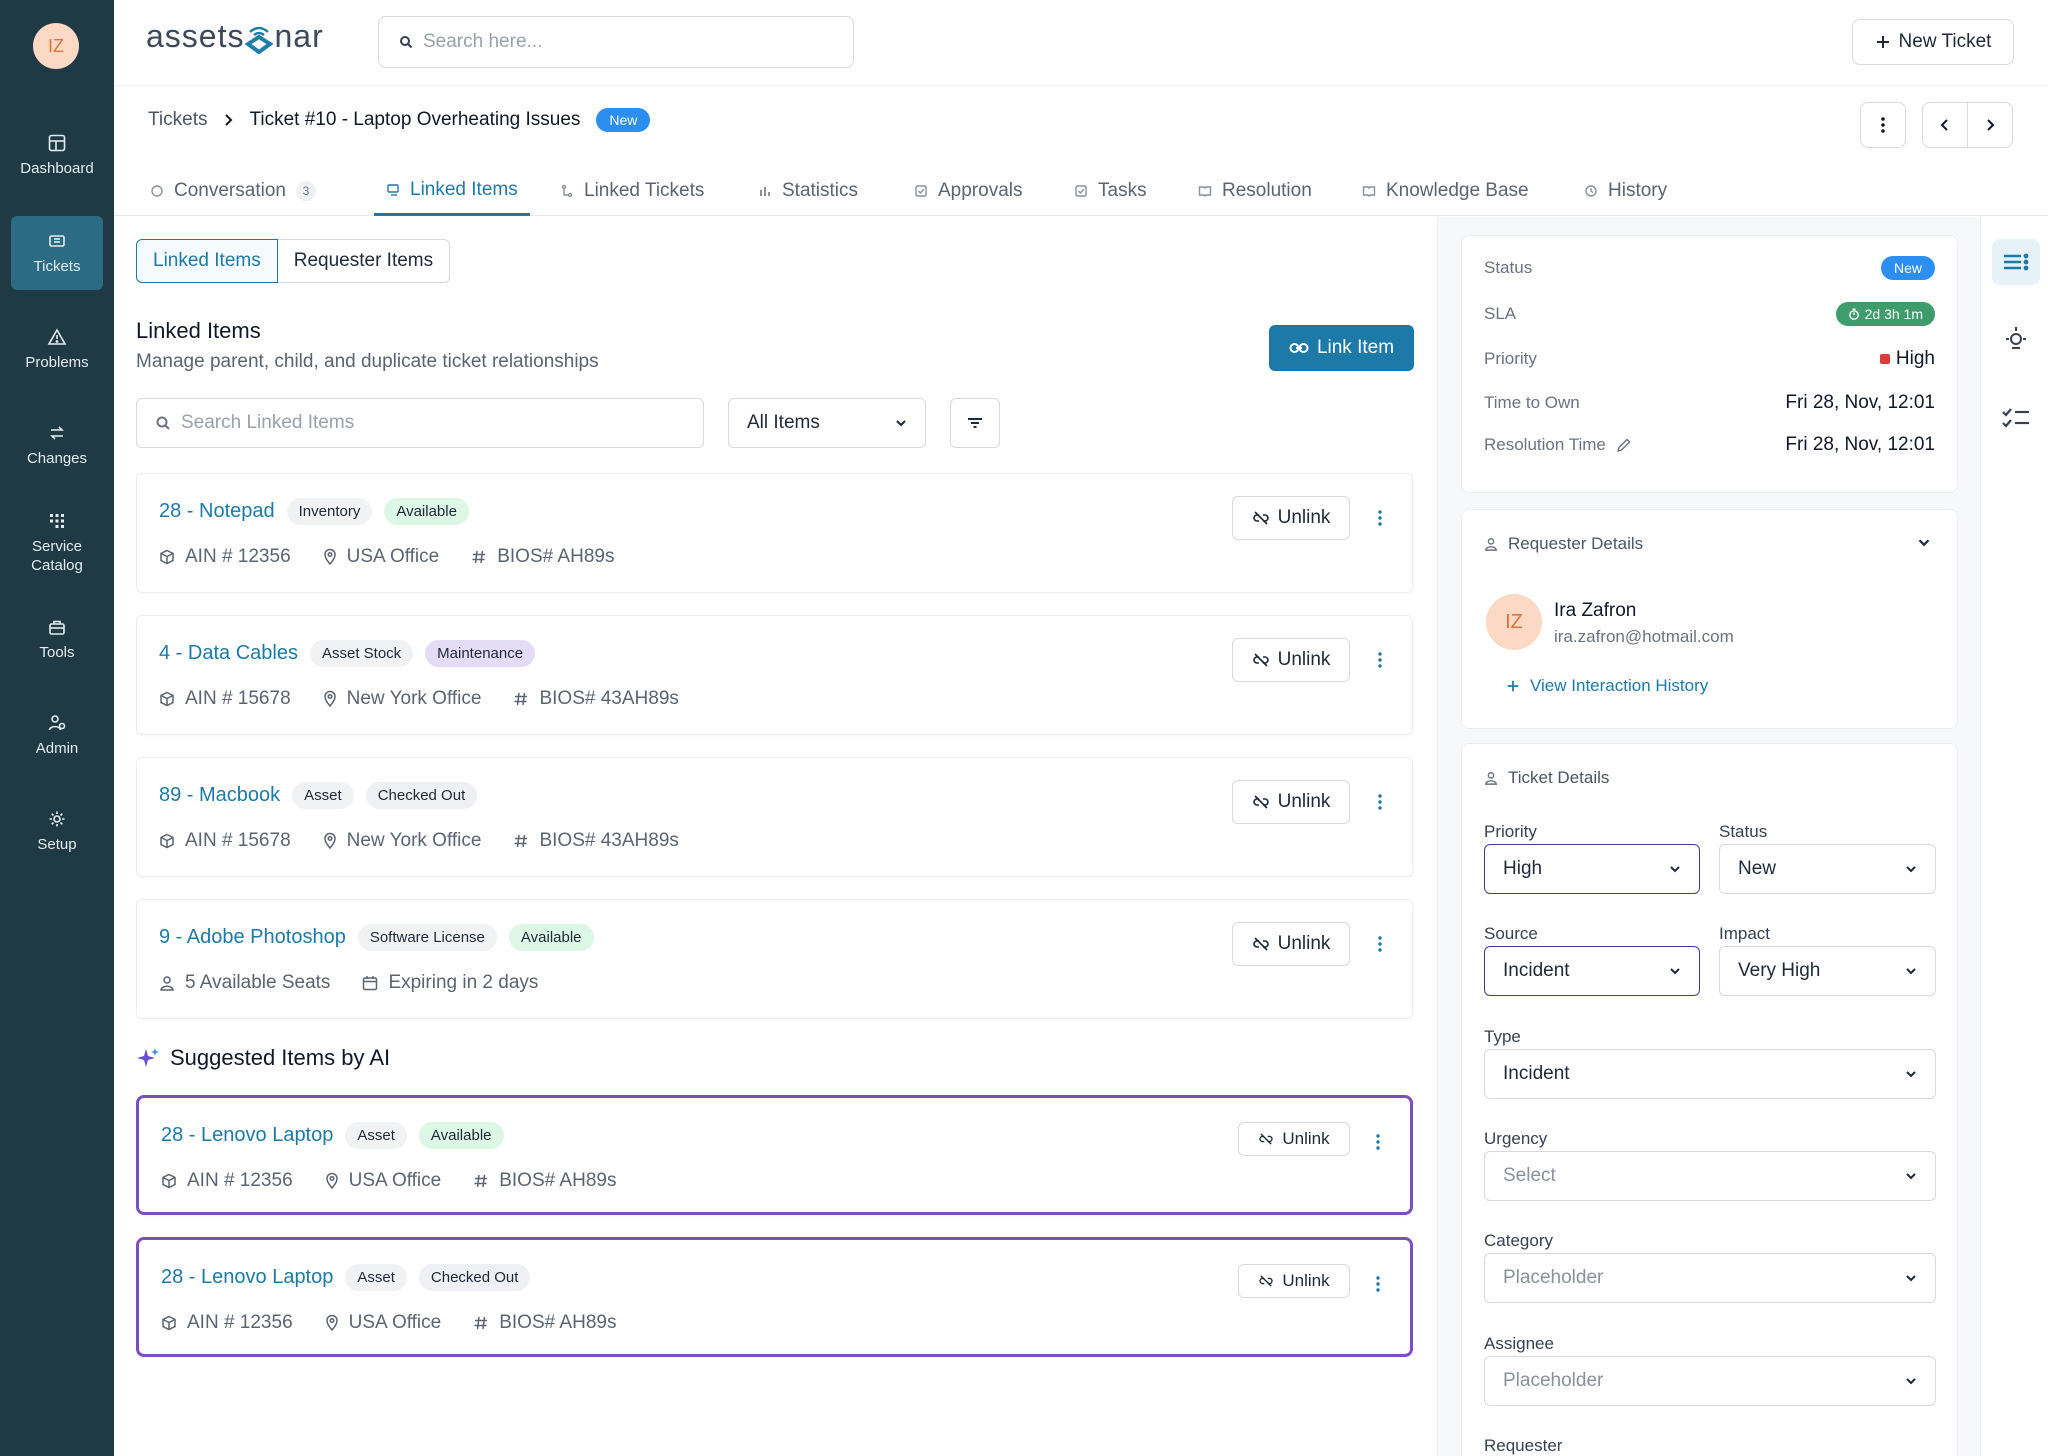  Describe the element at coordinates (376, 1277) in the screenshot. I see `item-type-chip: Asset` at that location.